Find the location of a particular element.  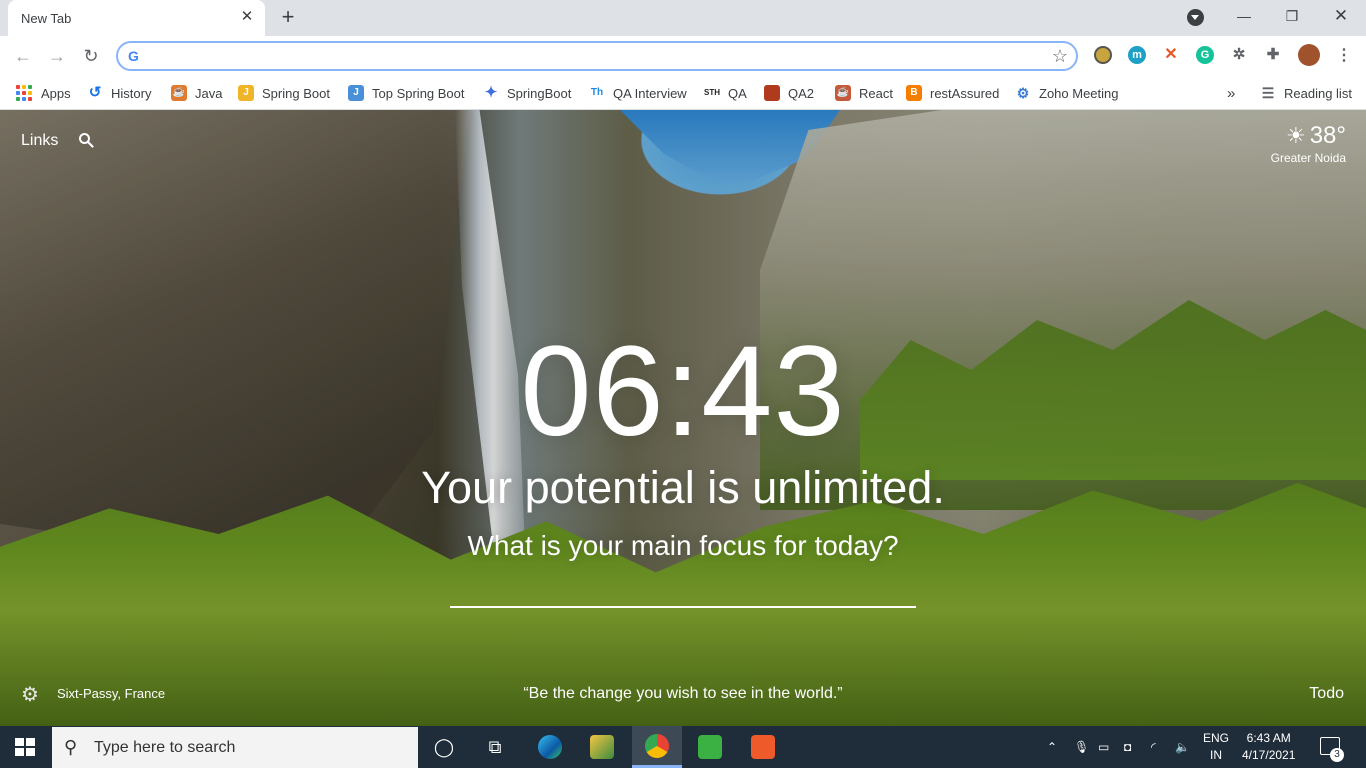

minimize-window-icon: — is located at coordinates (1244, 16).